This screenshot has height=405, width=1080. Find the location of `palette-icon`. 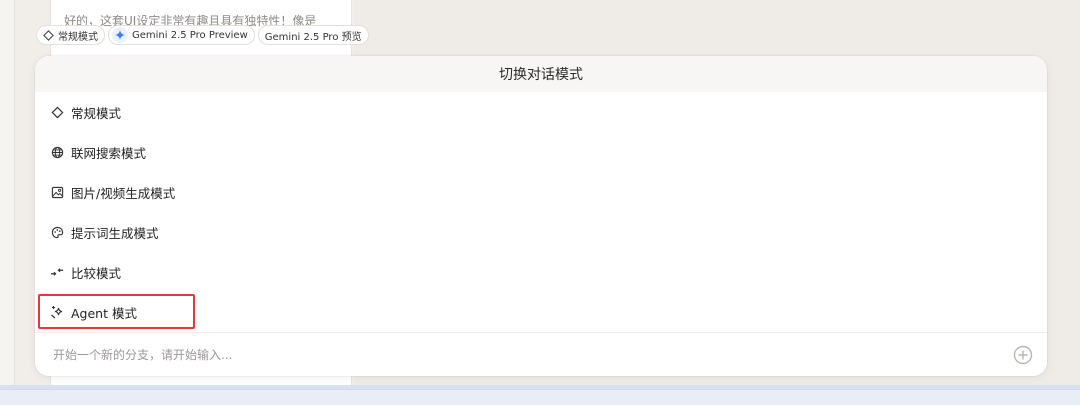

palette-icon is located at coordinates (57, 232).